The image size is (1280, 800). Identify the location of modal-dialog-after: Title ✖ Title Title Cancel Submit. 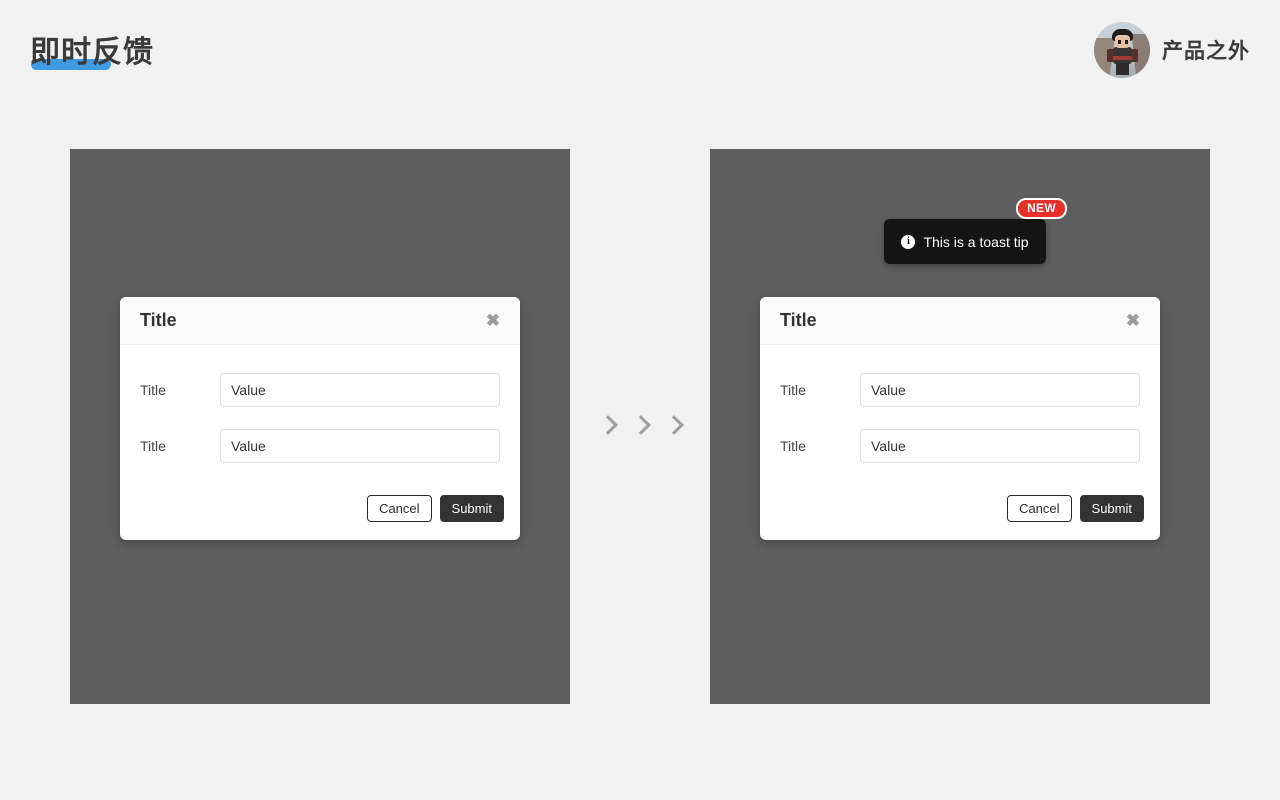
(960, 418).